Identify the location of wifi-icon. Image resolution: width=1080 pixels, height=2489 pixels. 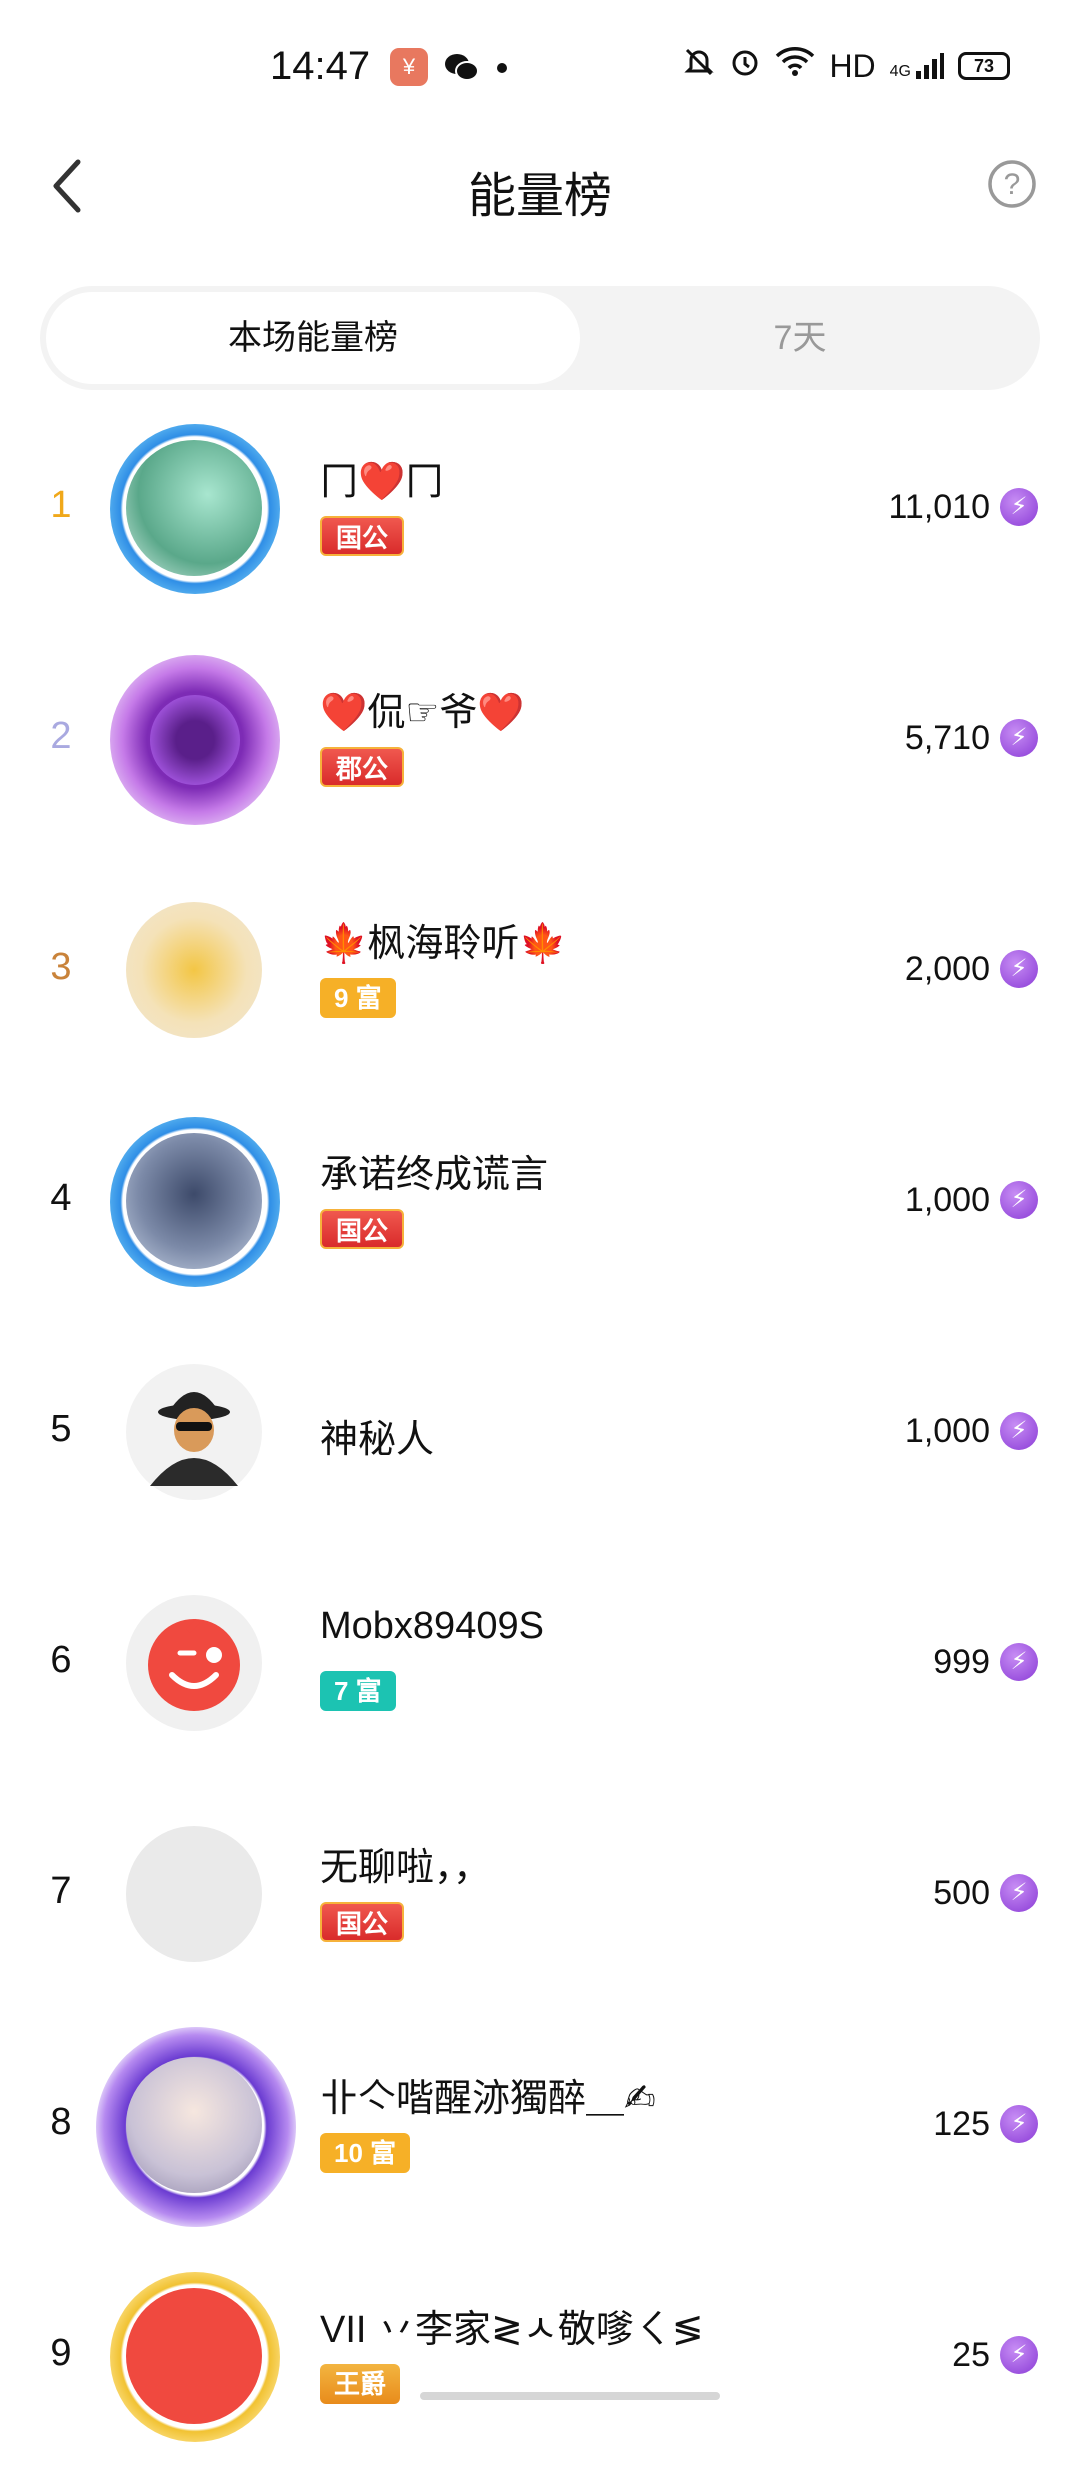
(795, 66).